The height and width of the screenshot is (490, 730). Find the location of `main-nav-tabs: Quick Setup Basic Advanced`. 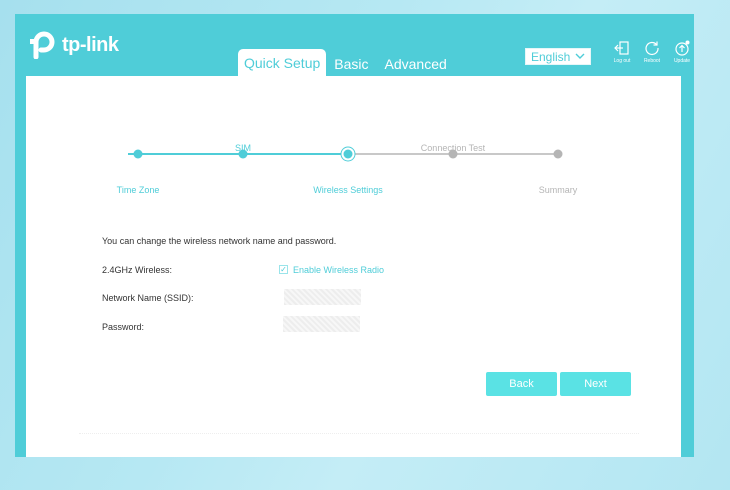

main-nav-tabs: Quick Setup Basic Advanced is located at coordinates (346, 63).